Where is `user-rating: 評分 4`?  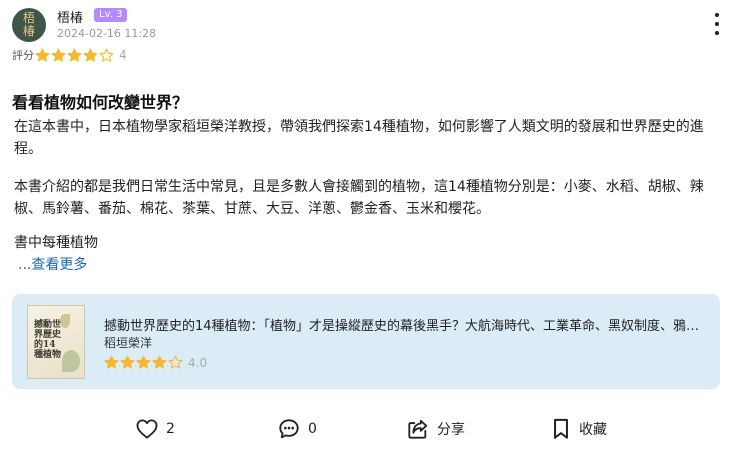
user-rating: 評分 4 is located at coordinates (69, 55).